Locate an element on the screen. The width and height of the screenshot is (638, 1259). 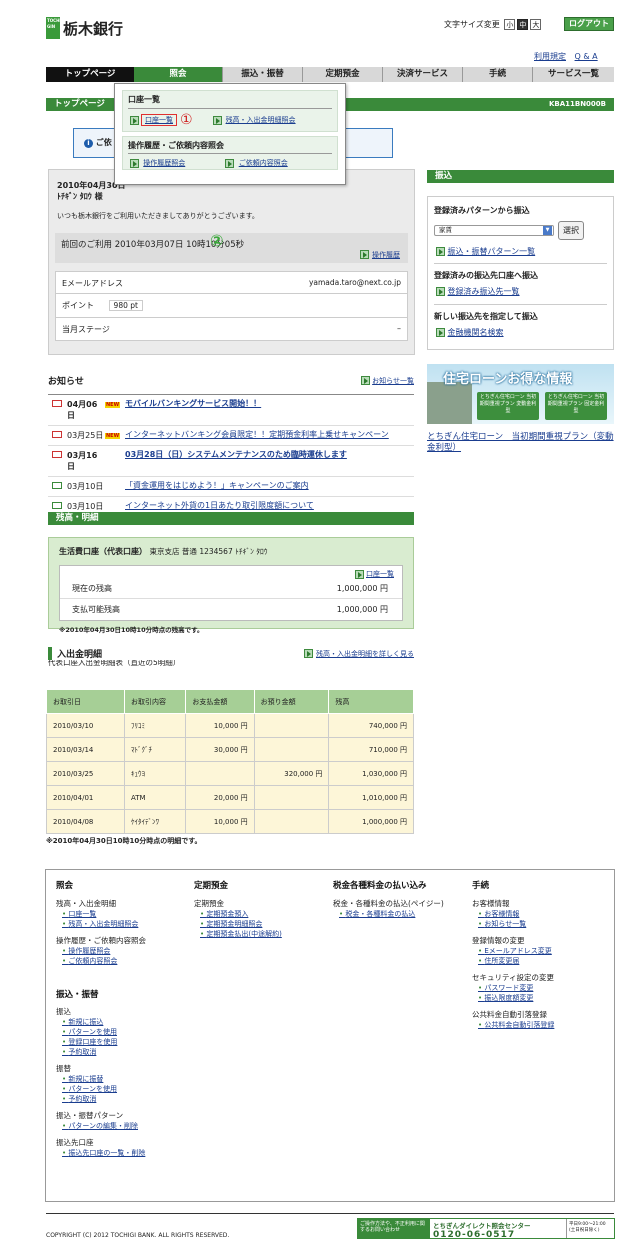
nav-inquiry: 照会 is located at coordinates (178, 74).